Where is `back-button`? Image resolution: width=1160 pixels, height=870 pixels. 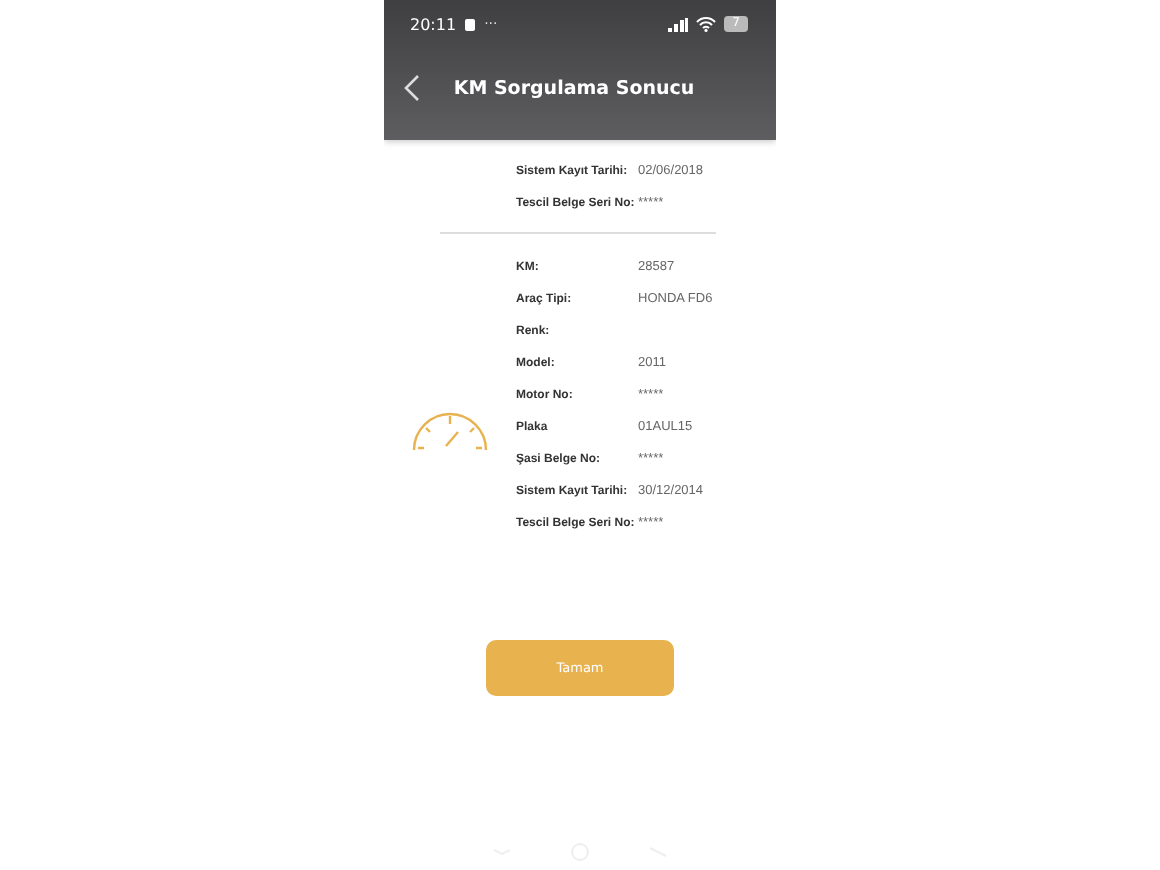
back-button is located at coordinates (412, 88).